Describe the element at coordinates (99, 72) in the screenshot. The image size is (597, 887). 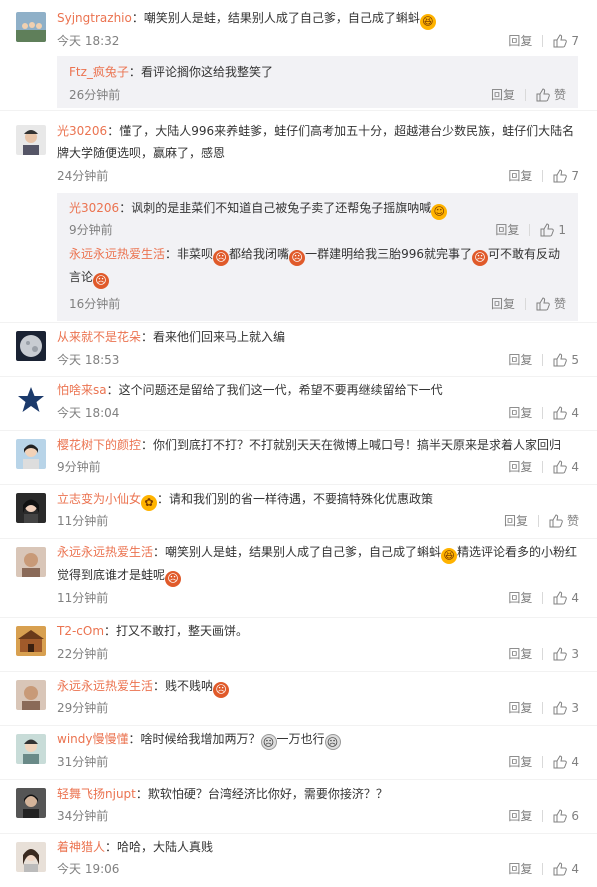
I see `username-link: Ftz_疯兔子` at that location.